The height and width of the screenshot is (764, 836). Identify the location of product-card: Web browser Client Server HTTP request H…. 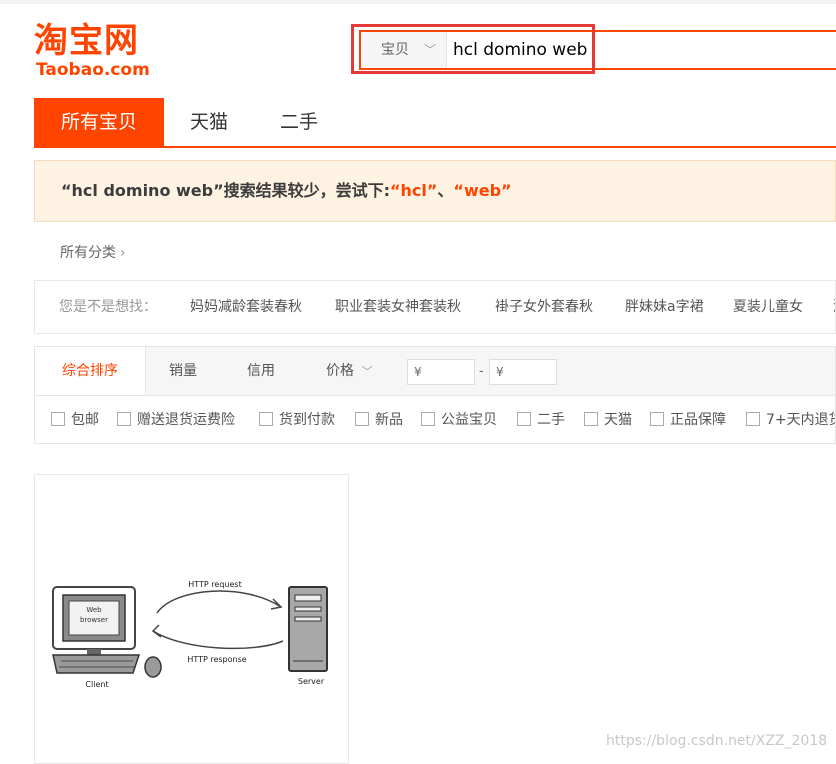
(191, 619).